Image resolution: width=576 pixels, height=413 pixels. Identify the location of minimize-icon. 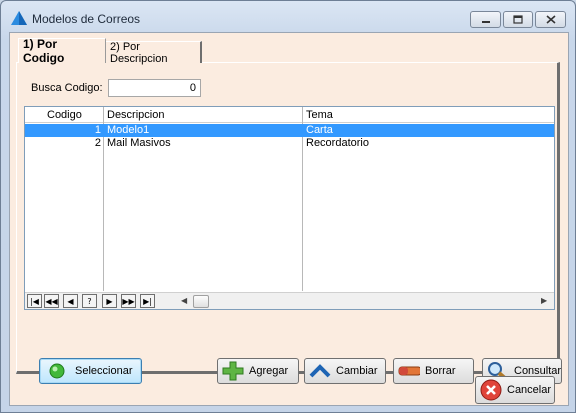
(485, 21).